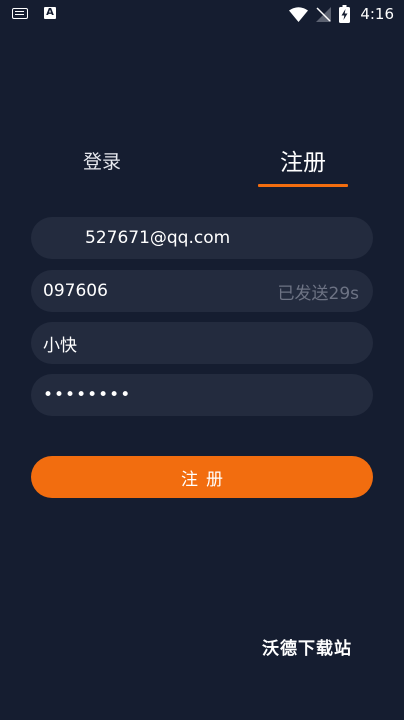  I want to click on watermark-text: 沃德下载站, so click(307, 649).